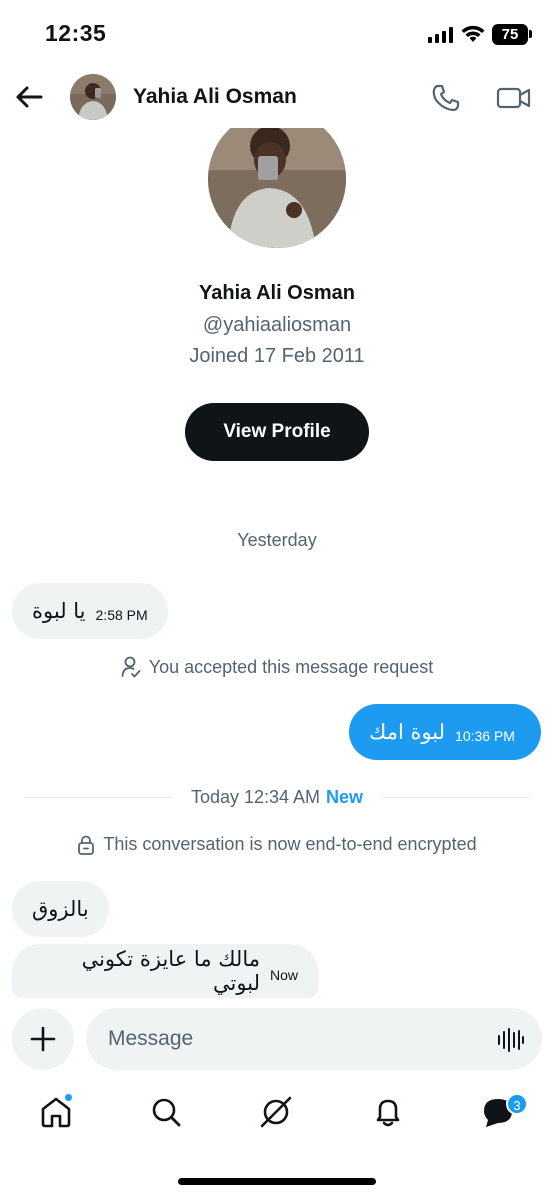  Describe the element at coordinates (166, 1112) in the screenshot. I see `search-icon` at that location.